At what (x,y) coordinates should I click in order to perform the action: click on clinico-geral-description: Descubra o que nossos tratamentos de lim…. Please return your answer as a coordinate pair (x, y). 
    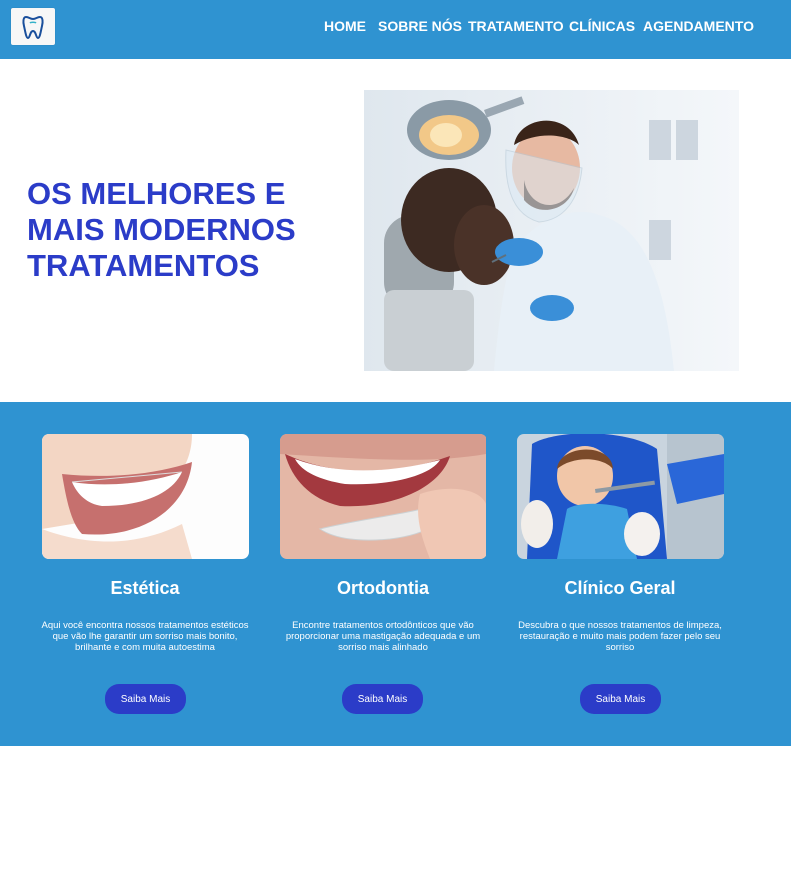
    Looking at the image, I should click on (620, 636).